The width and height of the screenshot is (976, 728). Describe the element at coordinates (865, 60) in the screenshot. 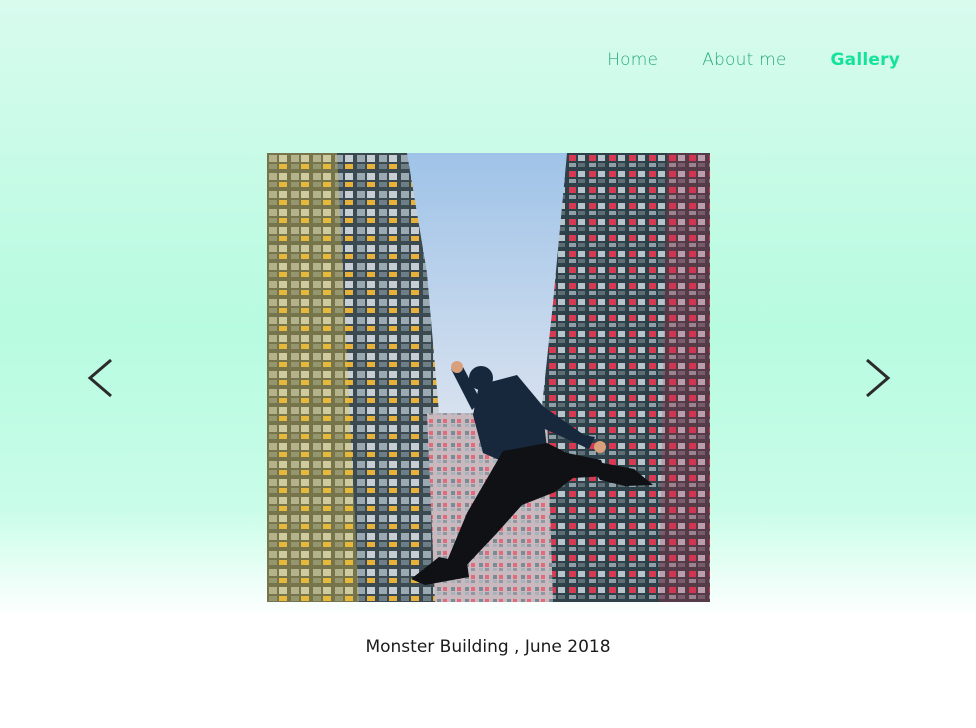

I see `nav-gallery-link: Gallery` at that location.